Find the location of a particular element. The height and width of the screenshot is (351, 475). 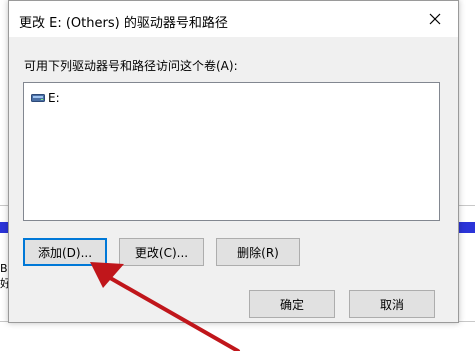

drive-icon is located at coordinates (38, 98).